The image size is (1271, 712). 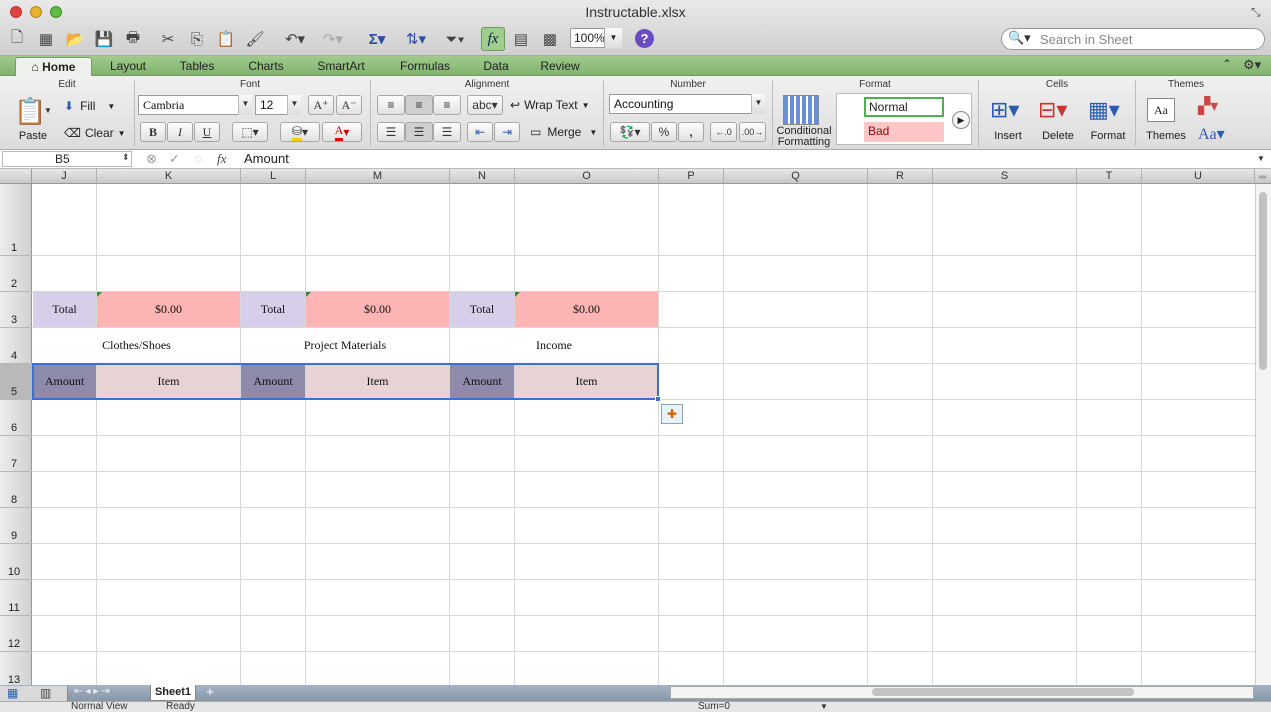 What do you see at coordinates (295, 39) in the screenshot?
I see `undo-icon: ↶▾` at bounding box center [295, 39].